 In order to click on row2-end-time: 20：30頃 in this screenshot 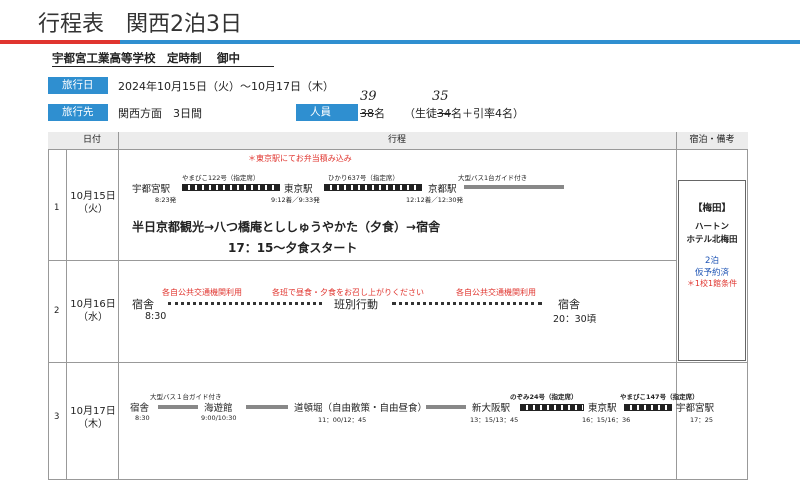, I will do `click(575, 319)`.